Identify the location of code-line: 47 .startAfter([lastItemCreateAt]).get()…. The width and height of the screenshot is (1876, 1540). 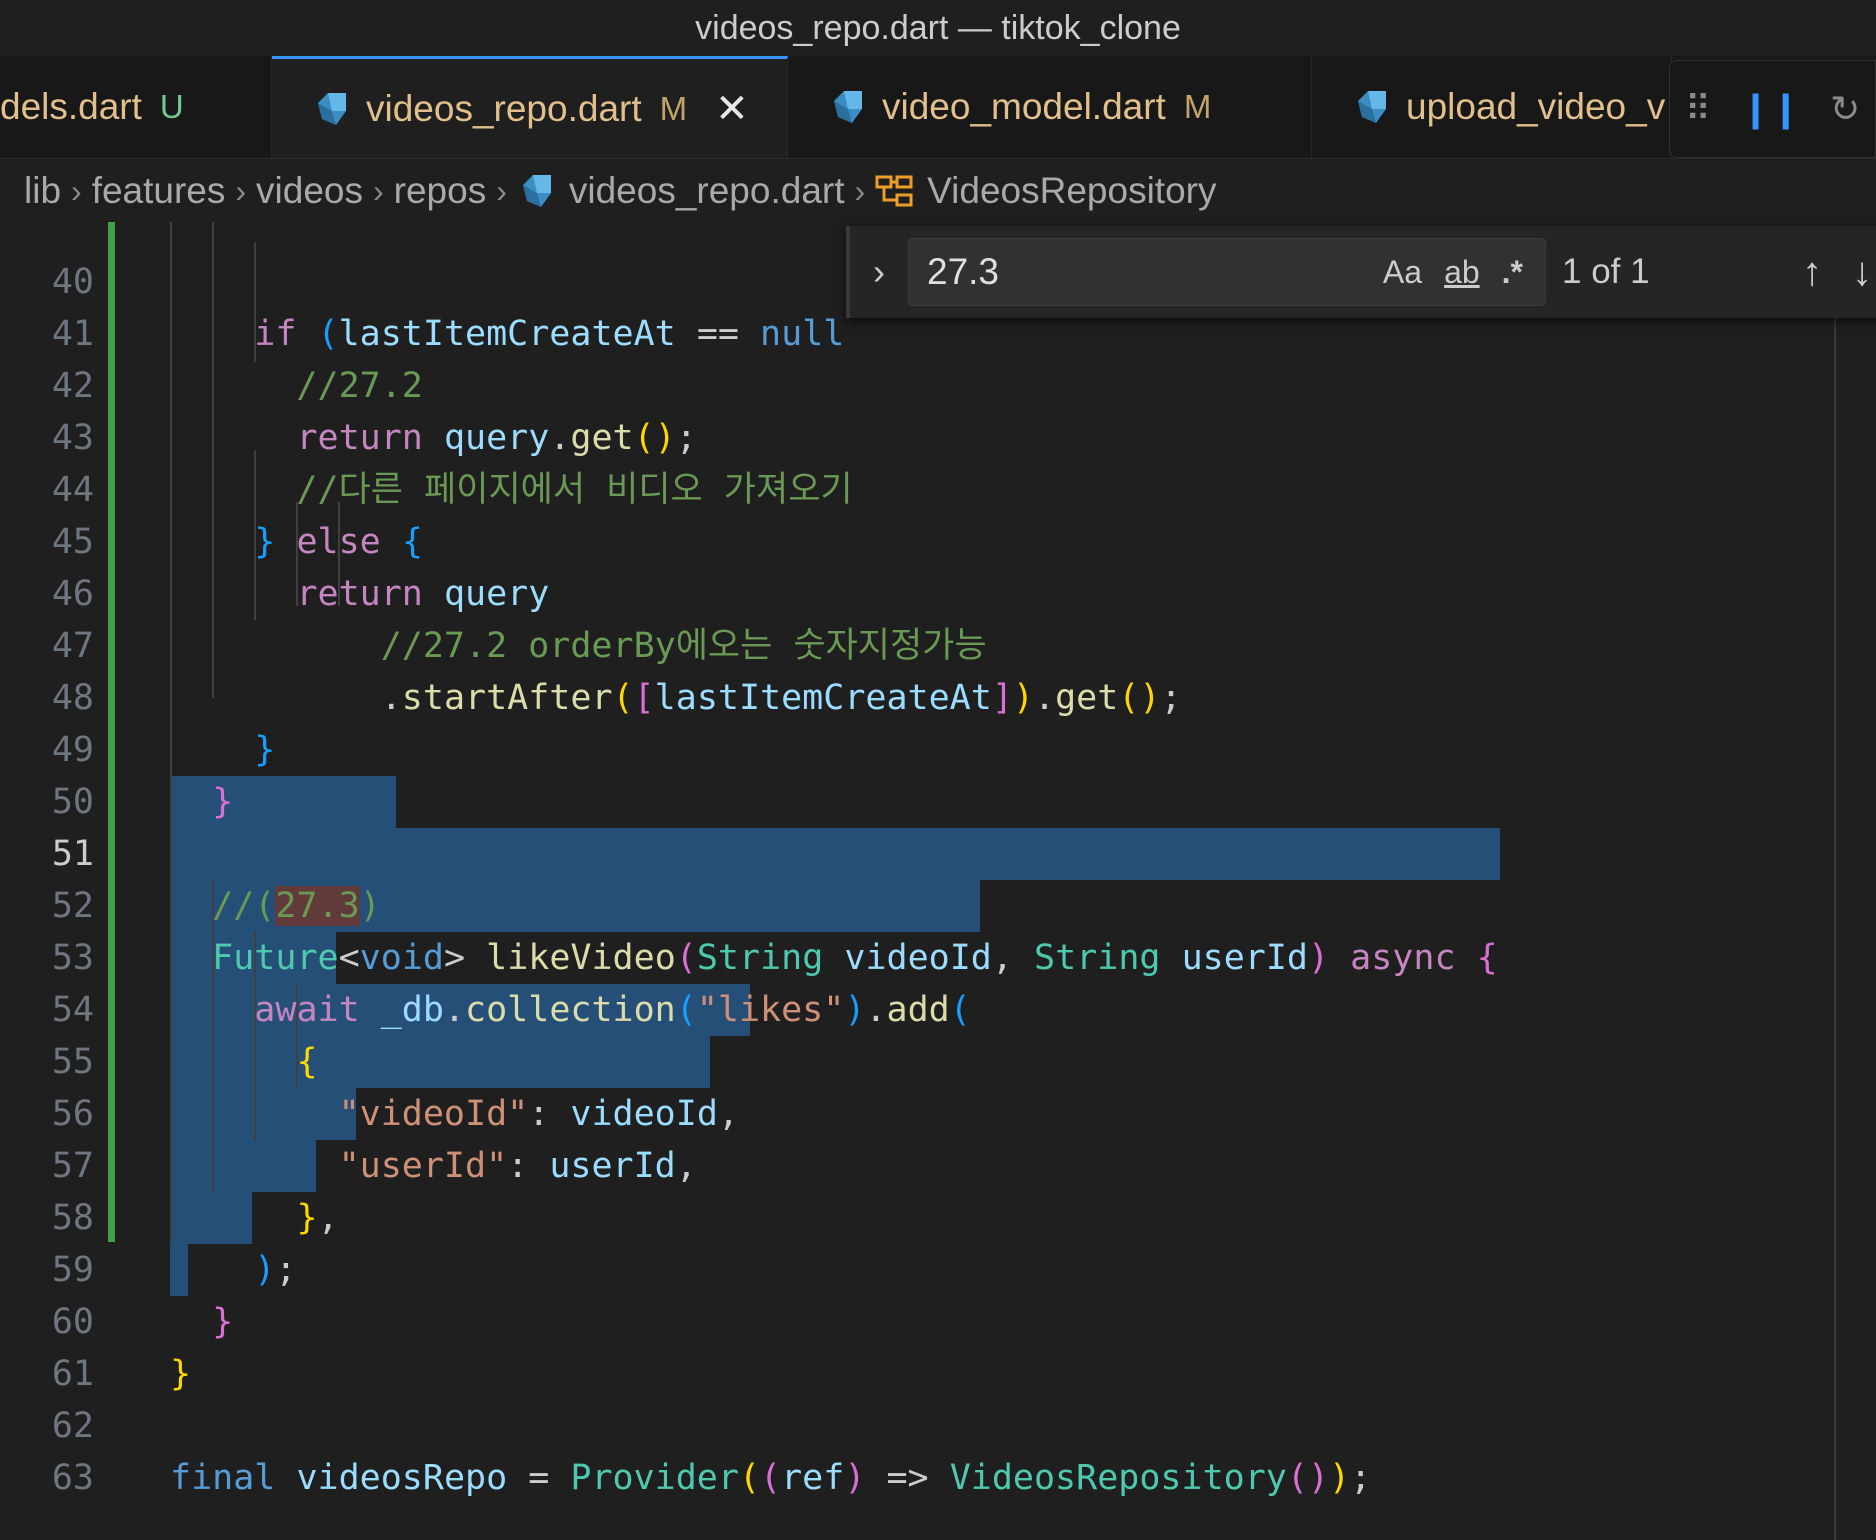
(938, 643).